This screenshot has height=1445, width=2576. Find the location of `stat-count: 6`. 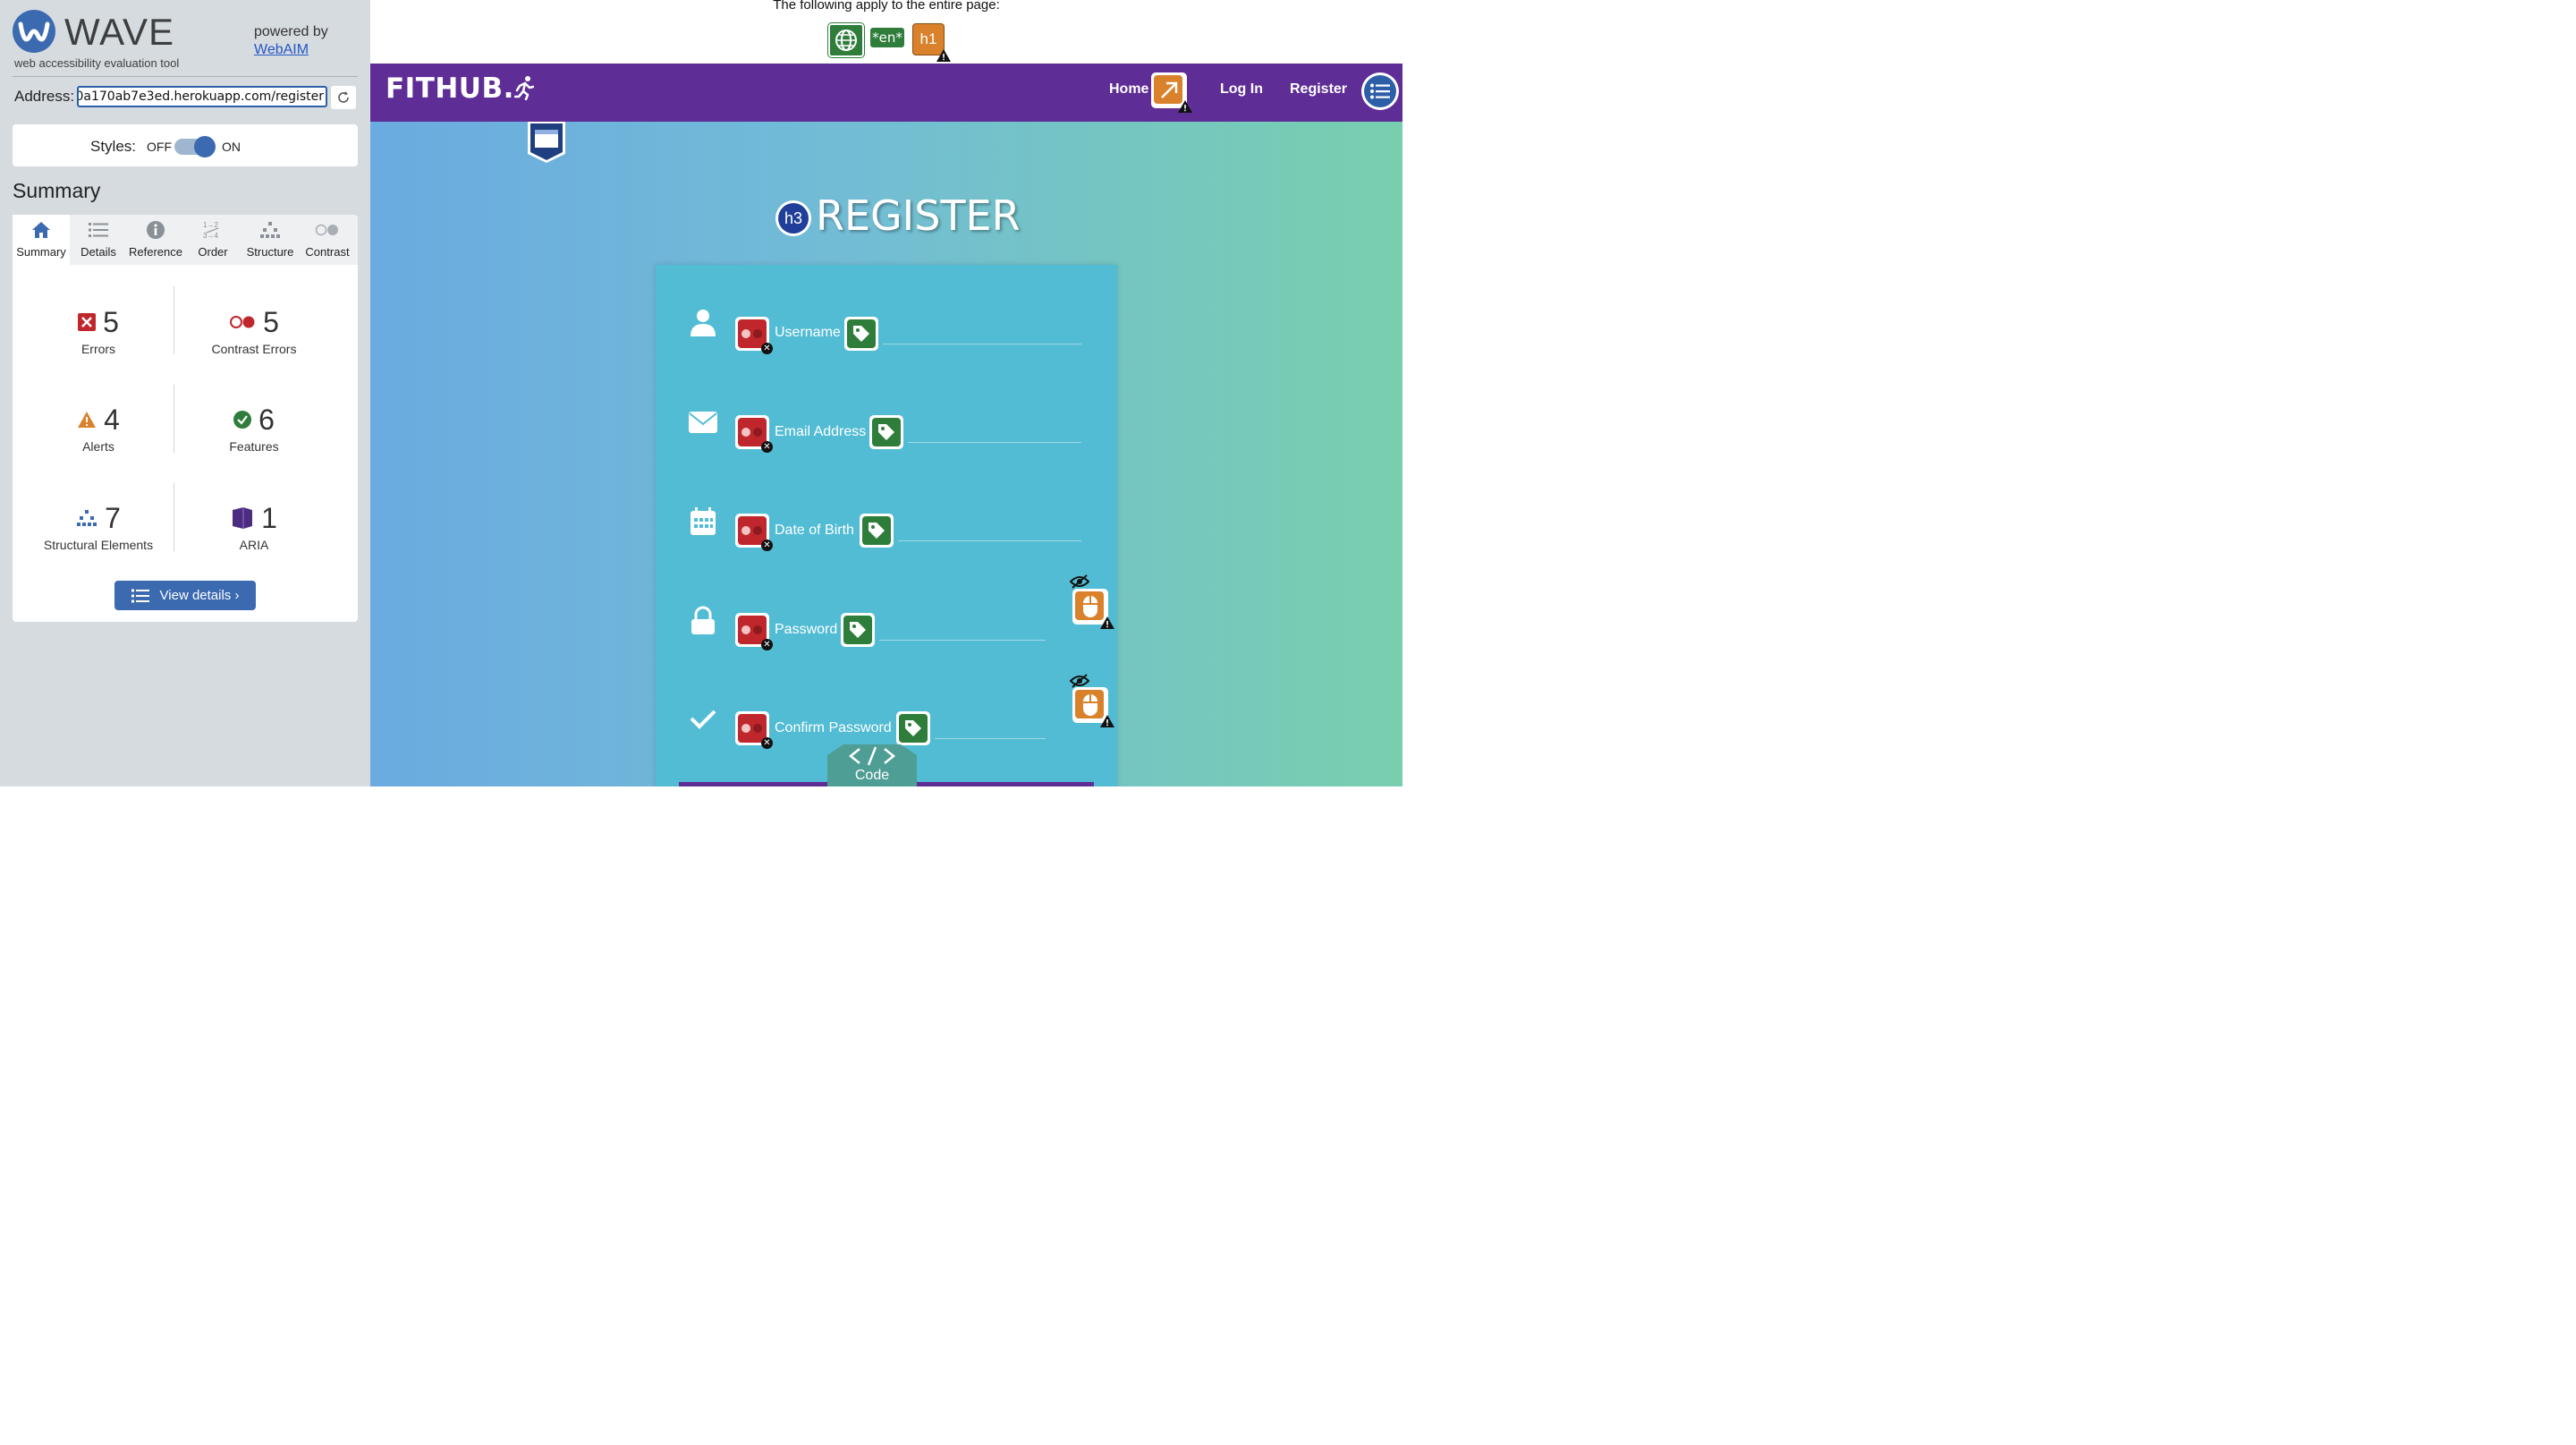

stat-count: 6 is located at coordinates (266, 419).